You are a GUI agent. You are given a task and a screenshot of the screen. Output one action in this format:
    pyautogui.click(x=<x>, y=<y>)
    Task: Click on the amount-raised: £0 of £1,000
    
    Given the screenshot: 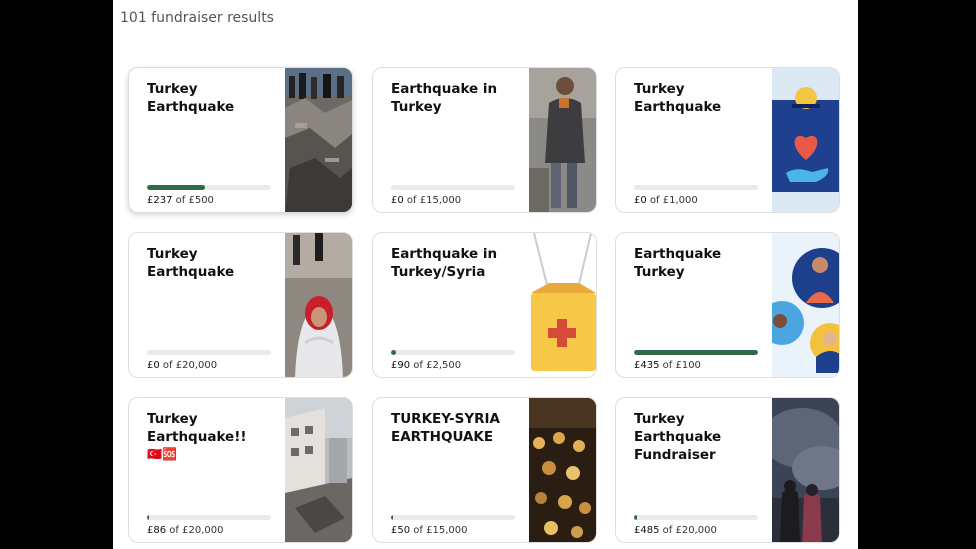 What is the action you would take?
    pyautogui.click(x=666, y=200)
    